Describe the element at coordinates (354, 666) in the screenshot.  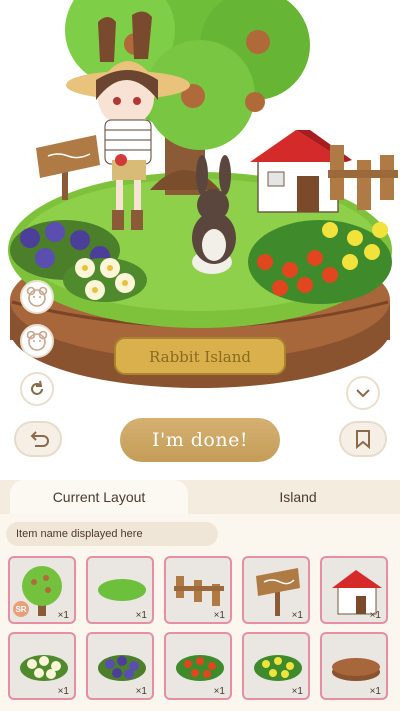
I see `inventory-item-island-base: ×1` at that location.